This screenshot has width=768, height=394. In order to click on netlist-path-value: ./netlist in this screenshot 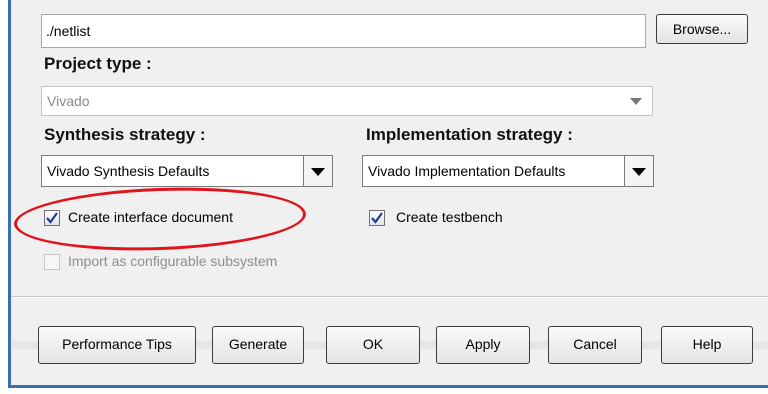, I will do `click(68, 31)`.